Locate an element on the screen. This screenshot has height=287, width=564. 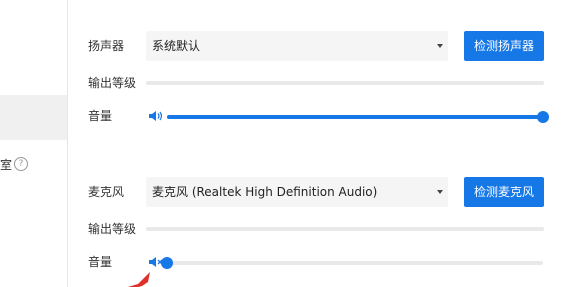
sidebar-selected-item is located at coordinates (33, 117).